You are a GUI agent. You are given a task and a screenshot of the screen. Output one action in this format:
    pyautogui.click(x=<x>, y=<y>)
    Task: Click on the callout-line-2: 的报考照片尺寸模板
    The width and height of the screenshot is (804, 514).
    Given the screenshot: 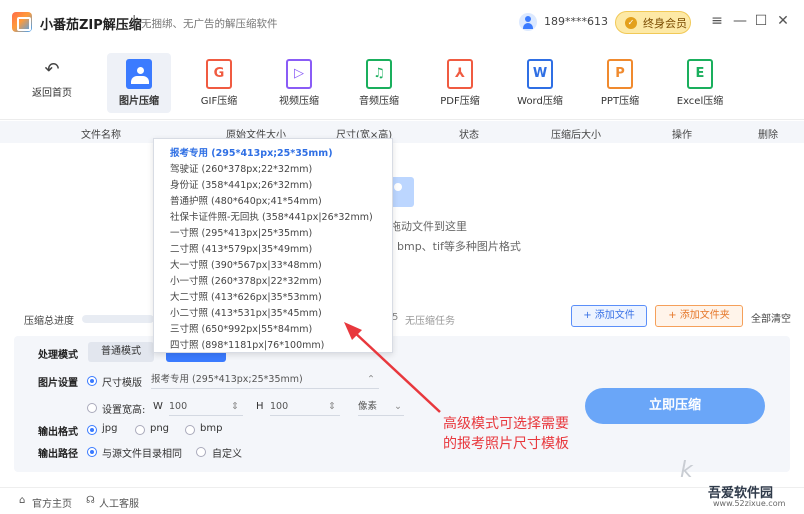 What is the action you would take?
    pyautogui.click(x=506, y=444)
    